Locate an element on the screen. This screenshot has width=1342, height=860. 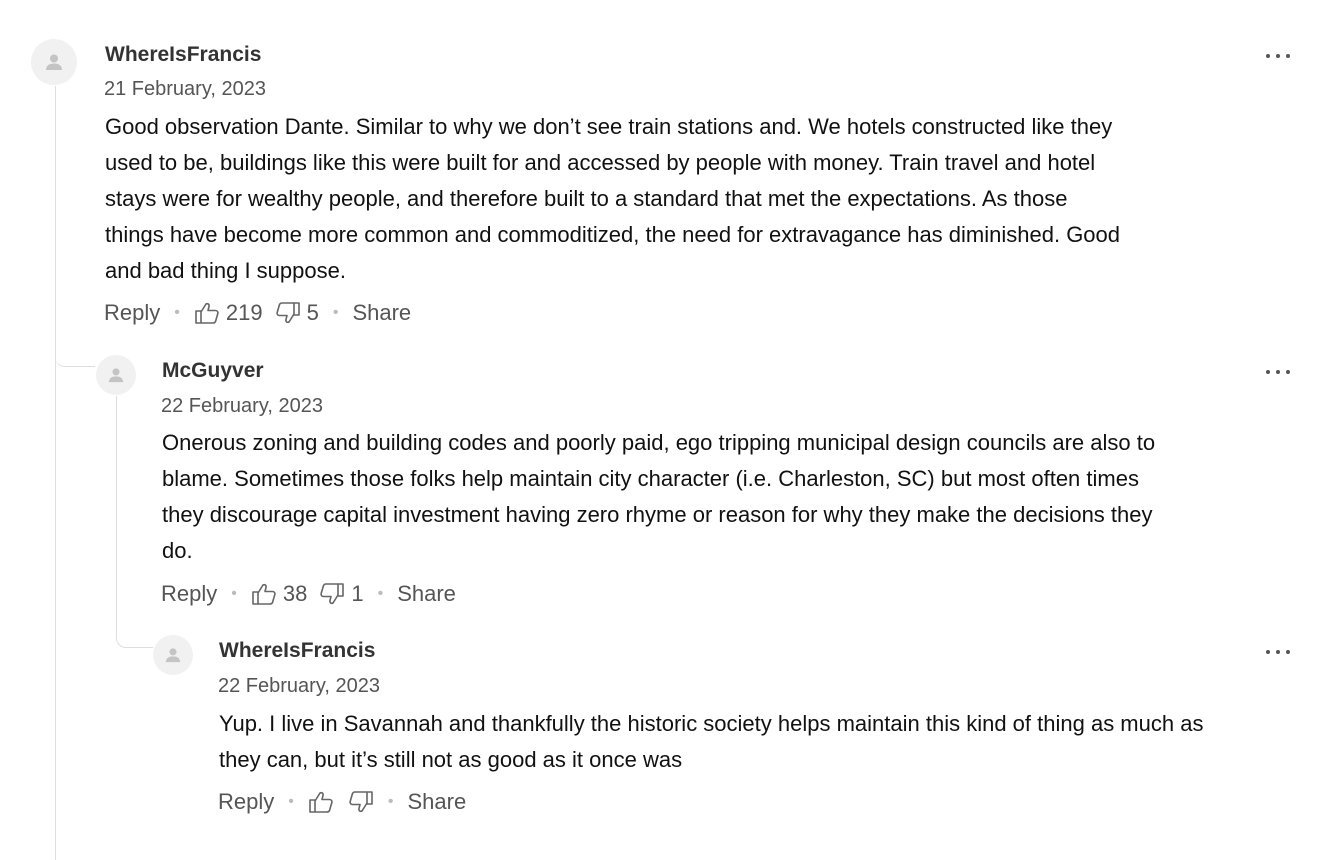
comment-actions: Reply • • Share is located at coordinates (342, 802).